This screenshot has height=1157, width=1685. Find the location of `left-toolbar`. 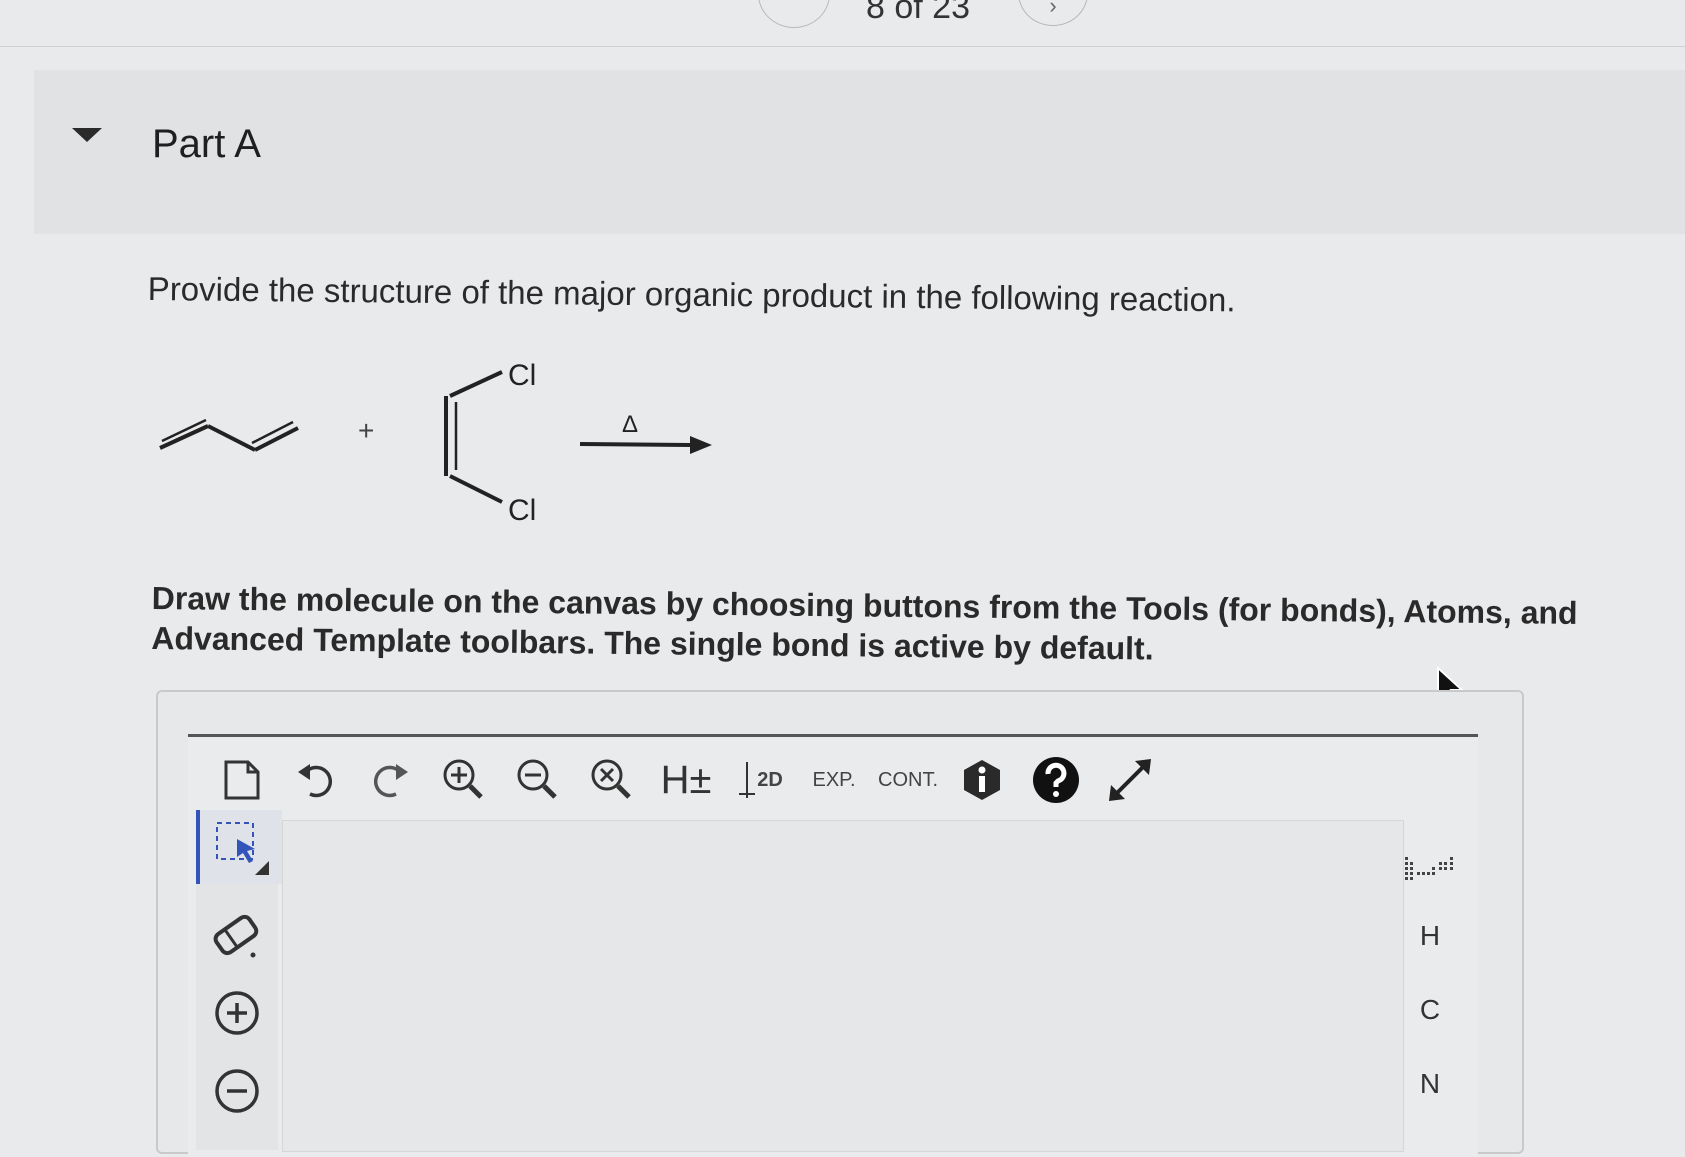

left-toolbar is located at coordinates (239, 980).